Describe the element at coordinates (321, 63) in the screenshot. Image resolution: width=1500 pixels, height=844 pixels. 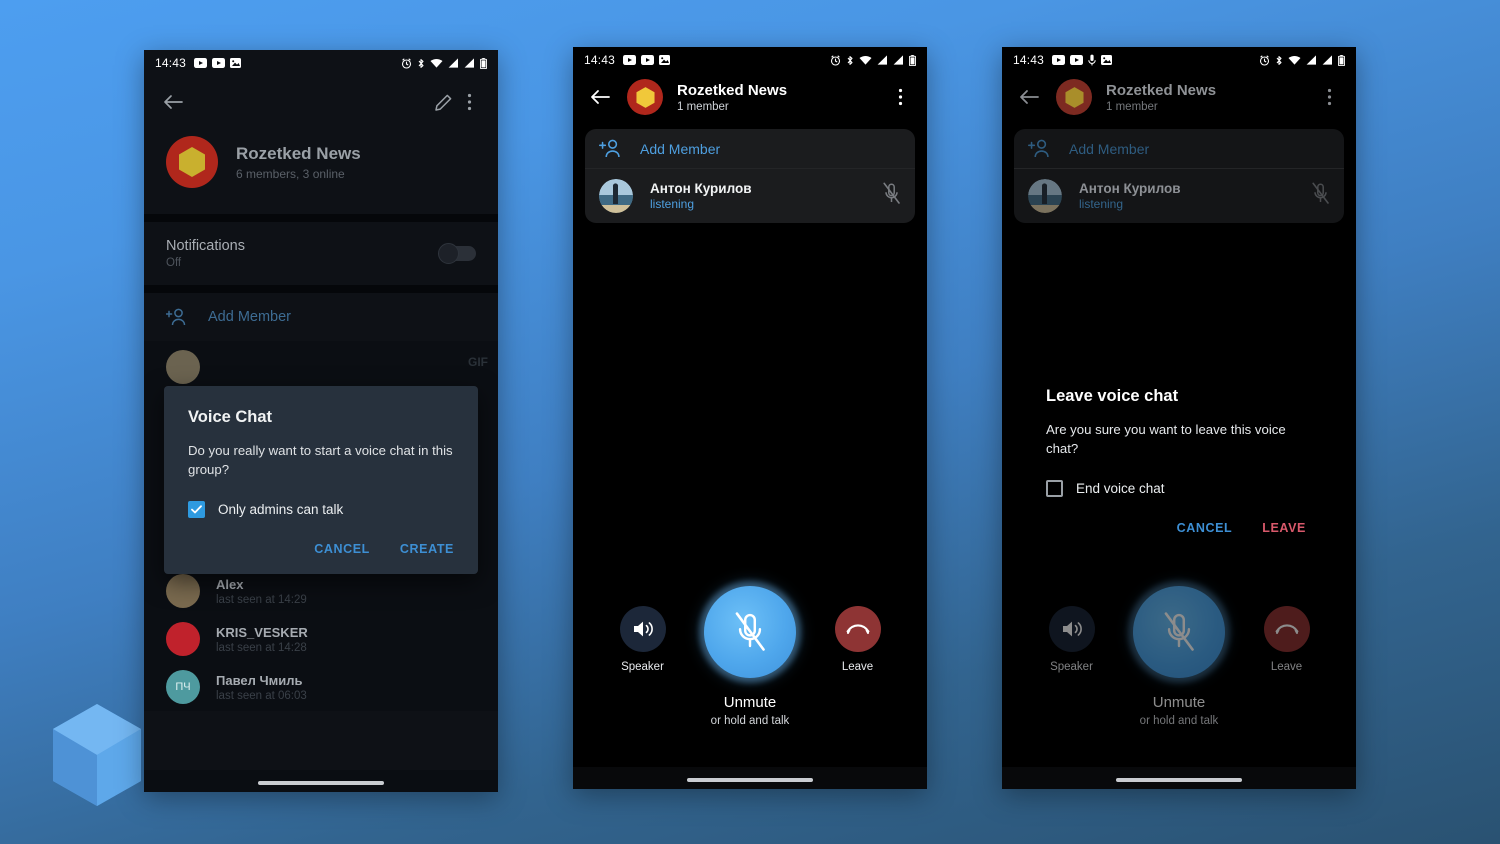
I see `status-bar: 14:43` at that location.